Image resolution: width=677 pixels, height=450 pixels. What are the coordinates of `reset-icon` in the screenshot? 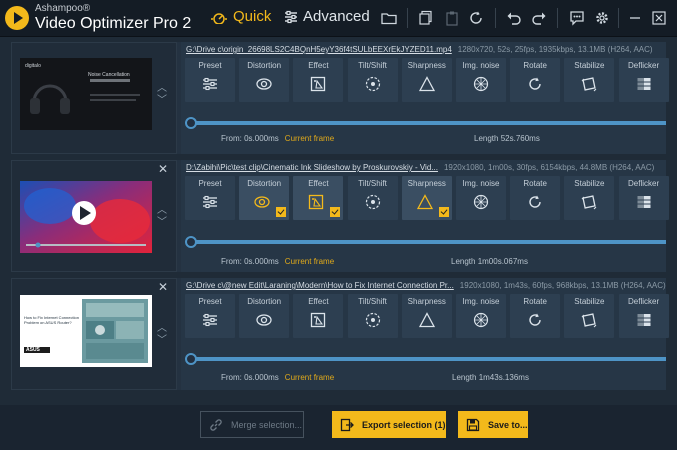 It's located at (476, 18).